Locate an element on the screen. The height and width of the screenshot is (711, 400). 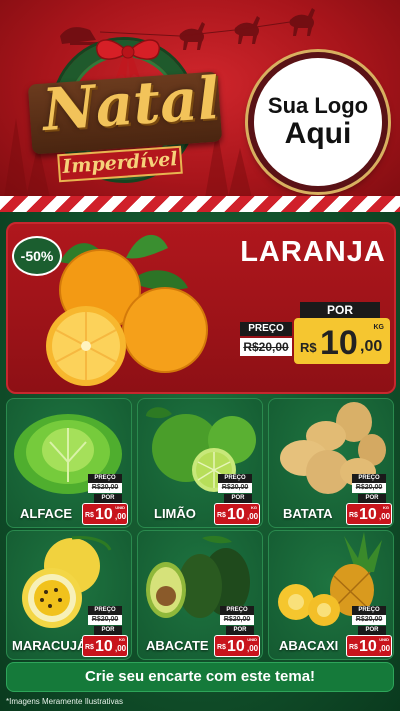
page-title: Natal is located at coordinates (131, 104).